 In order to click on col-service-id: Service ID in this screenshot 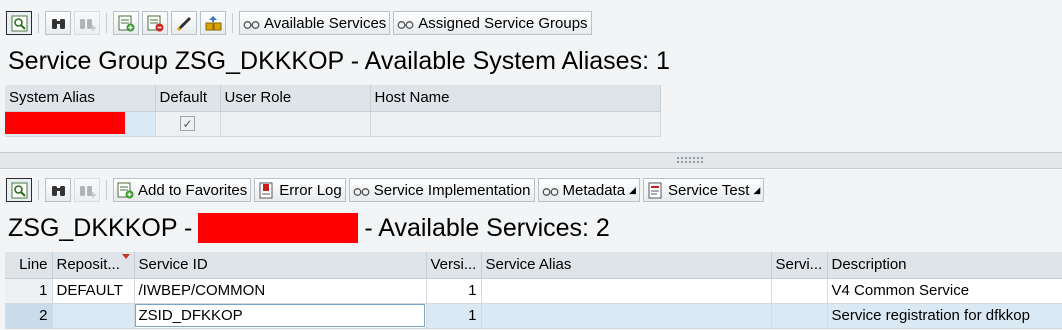, I will do `click(280, 265)`.